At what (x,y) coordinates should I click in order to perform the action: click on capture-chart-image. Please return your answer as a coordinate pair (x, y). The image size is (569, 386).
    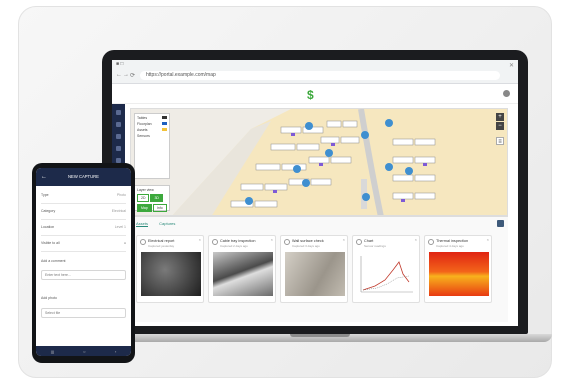
    Looking at the image, I should click on (387, 274).